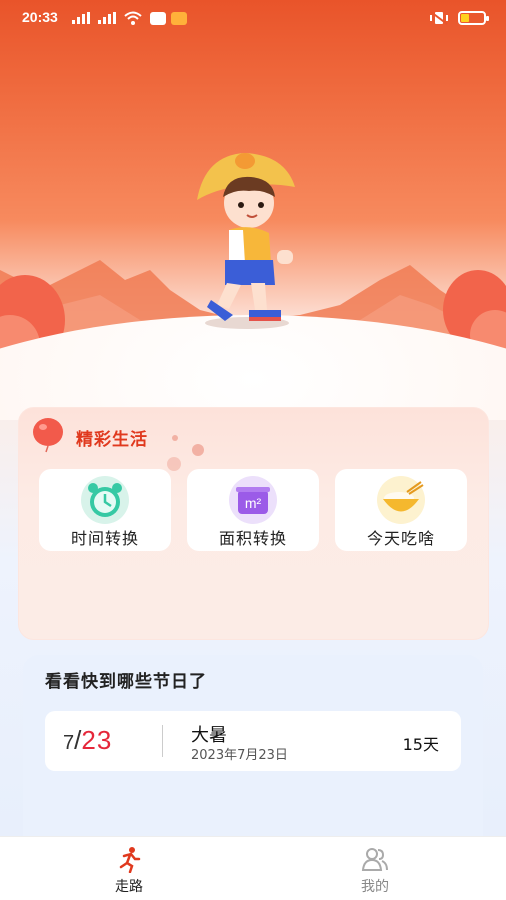 The width and height of the screenshot is (506, 900). What do you see at coordinates (400, 538) in the screenshot?
I see `tool-label: 今天吃啥` at bounding box center [400, 538].